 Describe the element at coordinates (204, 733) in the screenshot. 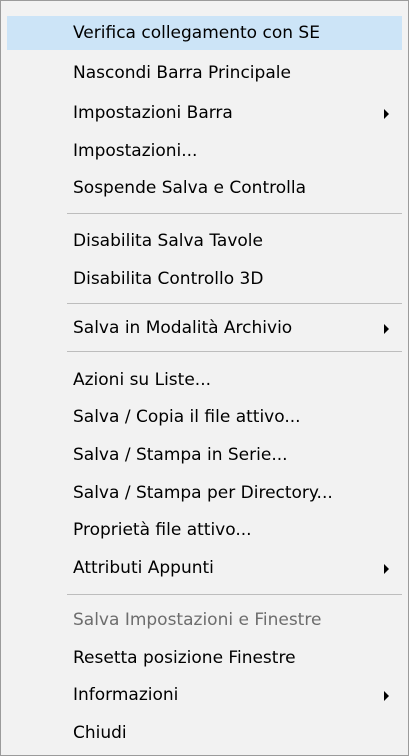

I see `menu-item-chiudi: Chiudi` at that location.